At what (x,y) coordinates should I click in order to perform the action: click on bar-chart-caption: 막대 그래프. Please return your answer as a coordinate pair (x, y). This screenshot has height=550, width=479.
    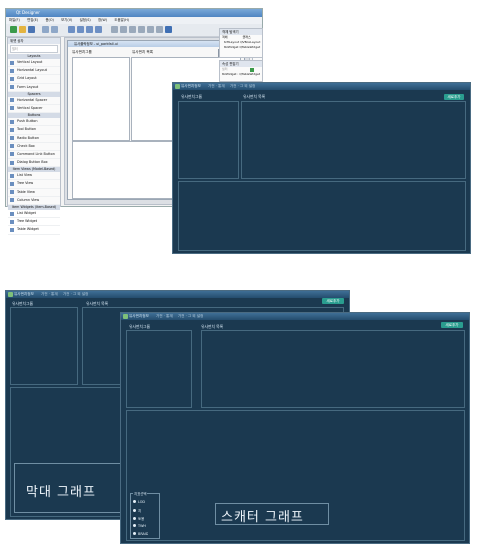
    Looking at the image, I should click on (61, 492).